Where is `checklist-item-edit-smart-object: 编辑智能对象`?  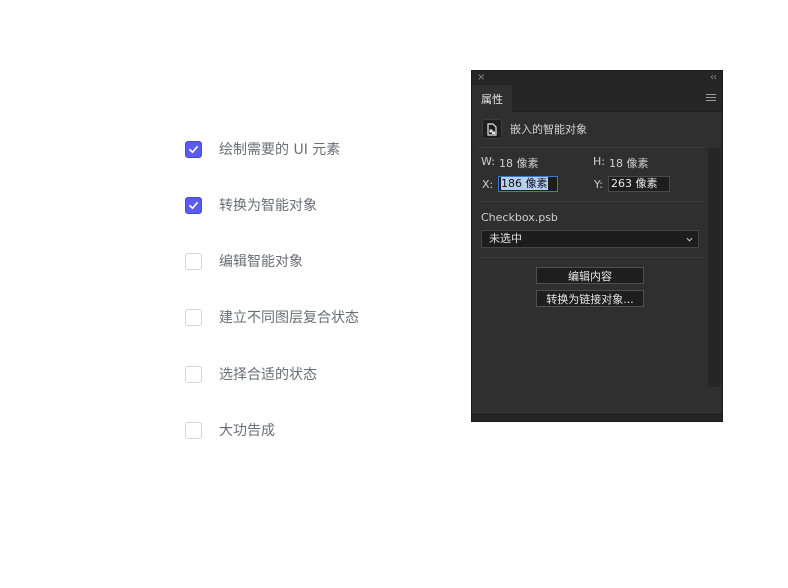
checklist-item-edit-smart-object: 编辑智能对象 is located at coordinates (244, 261).